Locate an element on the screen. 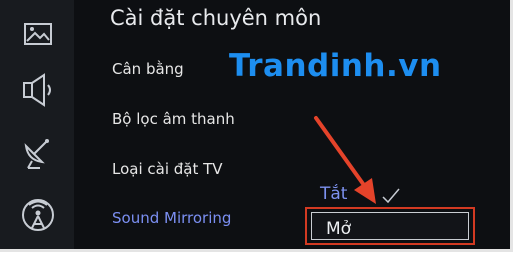 This screenshot has width=514, height=253. picture-icon is located at coordinates (38, 34).